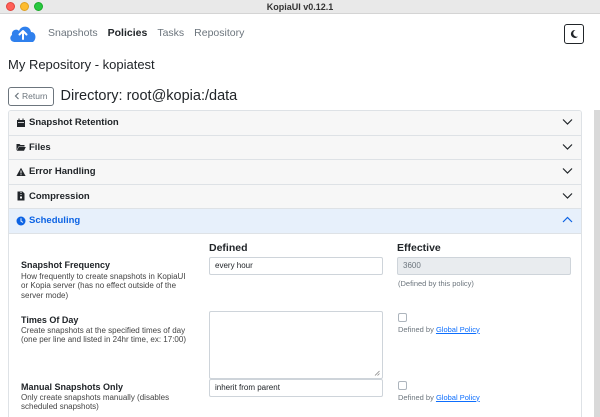 The image size is (600, 417). I want to click on manual-snapshots-select: inherit from parent, so click(296, 387).